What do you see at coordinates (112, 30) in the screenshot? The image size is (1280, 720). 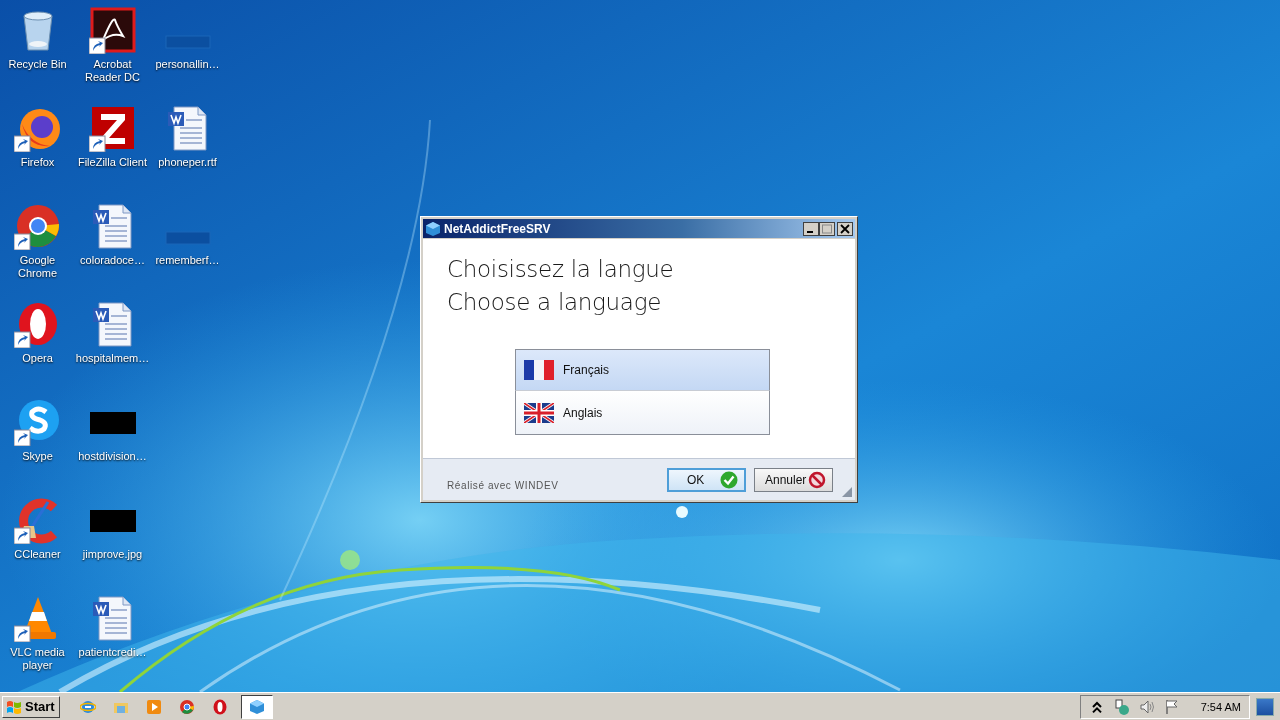 I see `acrobat-icon` at bounding box center [112, 30].